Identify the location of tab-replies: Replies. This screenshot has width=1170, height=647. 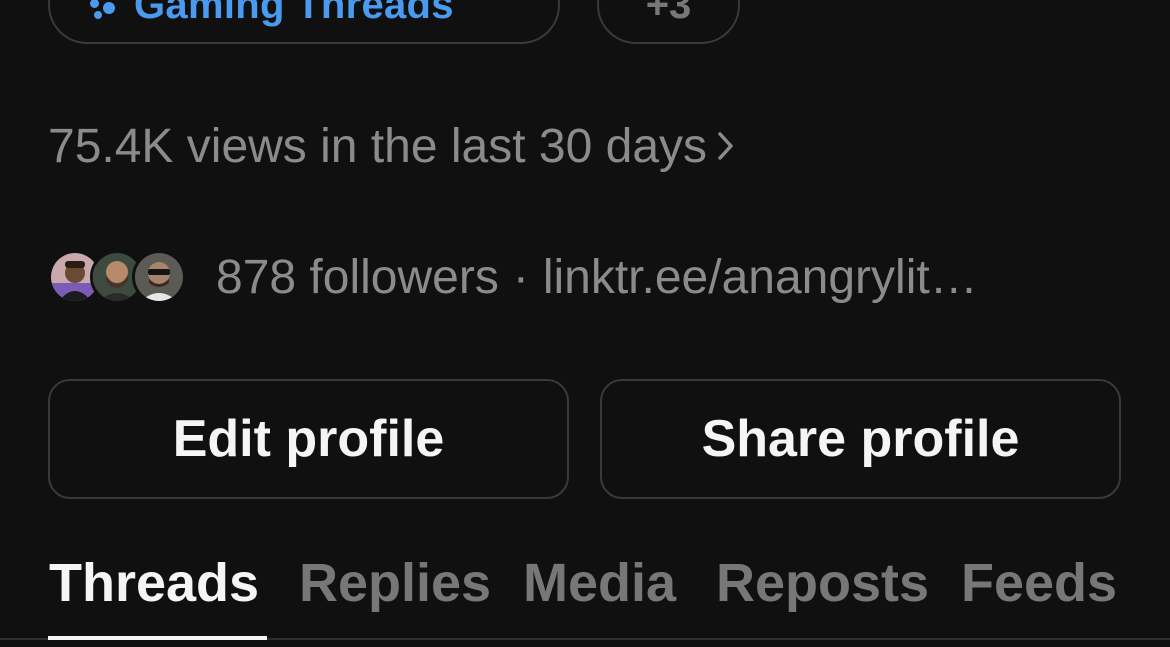
(395, 583).